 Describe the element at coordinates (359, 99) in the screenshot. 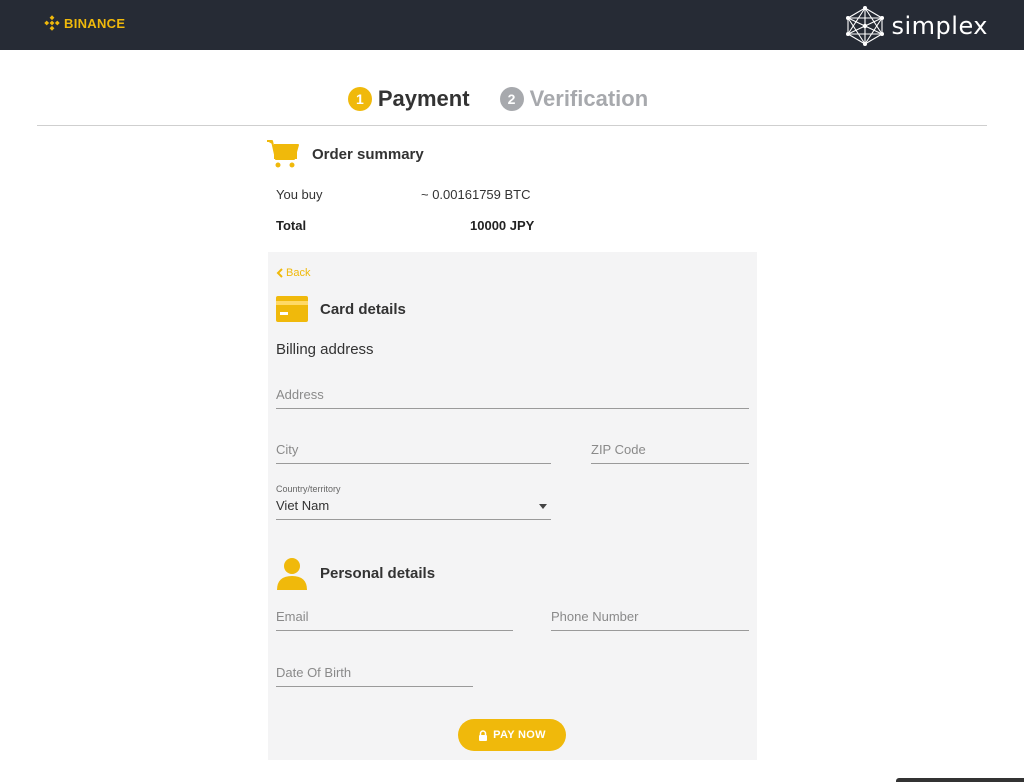

I see `step-number: 1` at that location.